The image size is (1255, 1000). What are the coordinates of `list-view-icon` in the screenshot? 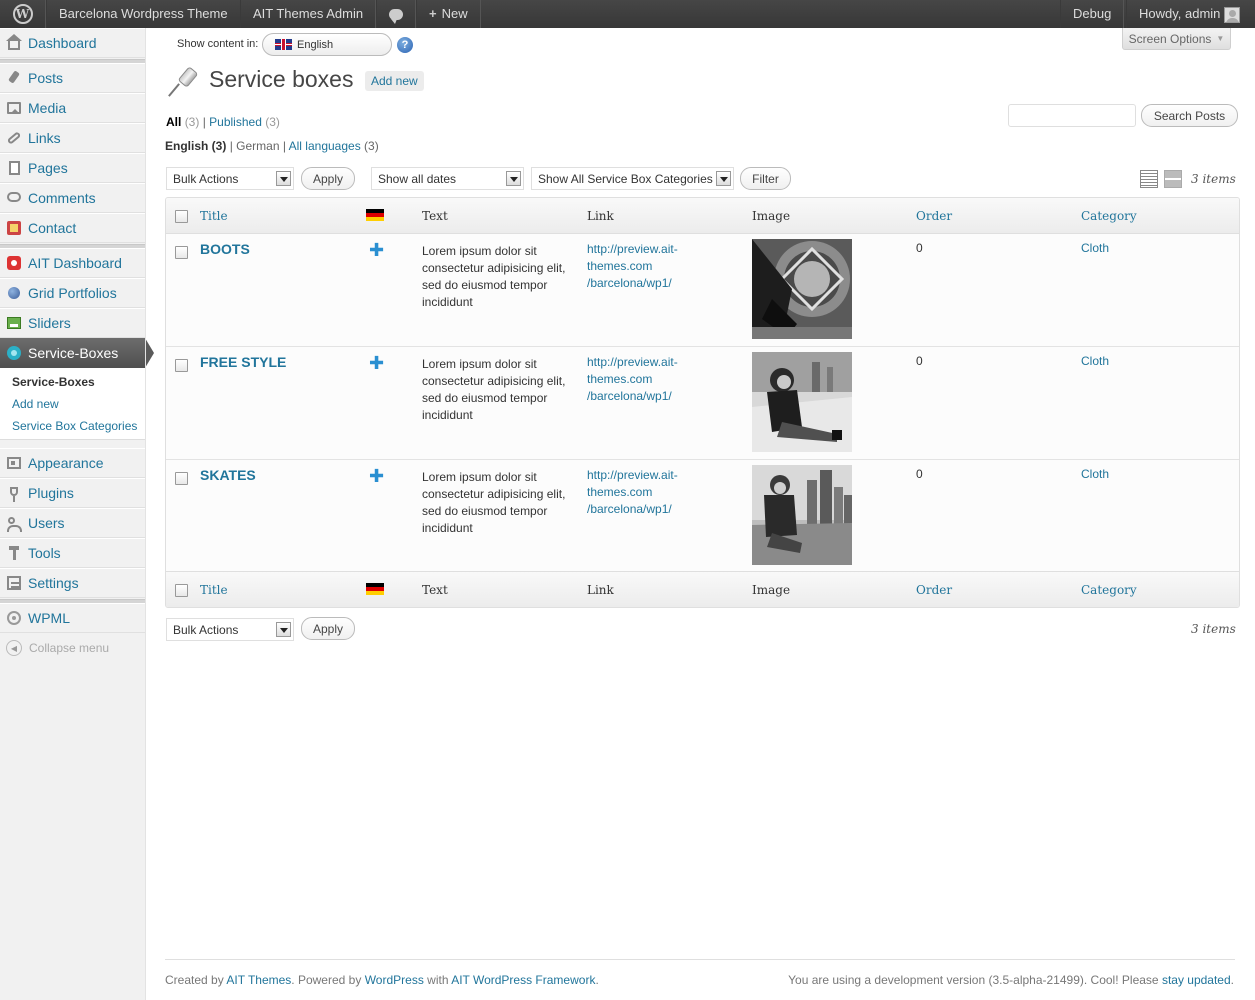 It's located at (1149, 179).